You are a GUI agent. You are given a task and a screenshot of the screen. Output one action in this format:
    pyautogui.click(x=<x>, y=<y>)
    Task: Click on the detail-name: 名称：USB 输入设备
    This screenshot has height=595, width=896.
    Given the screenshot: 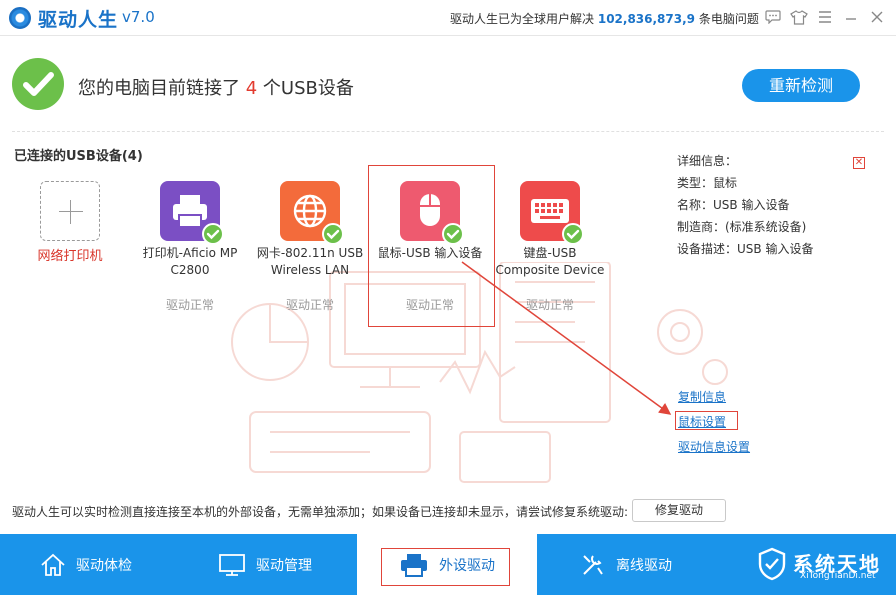 What is the action you would take?
    pyautogui.click(x=733, y=205)
    